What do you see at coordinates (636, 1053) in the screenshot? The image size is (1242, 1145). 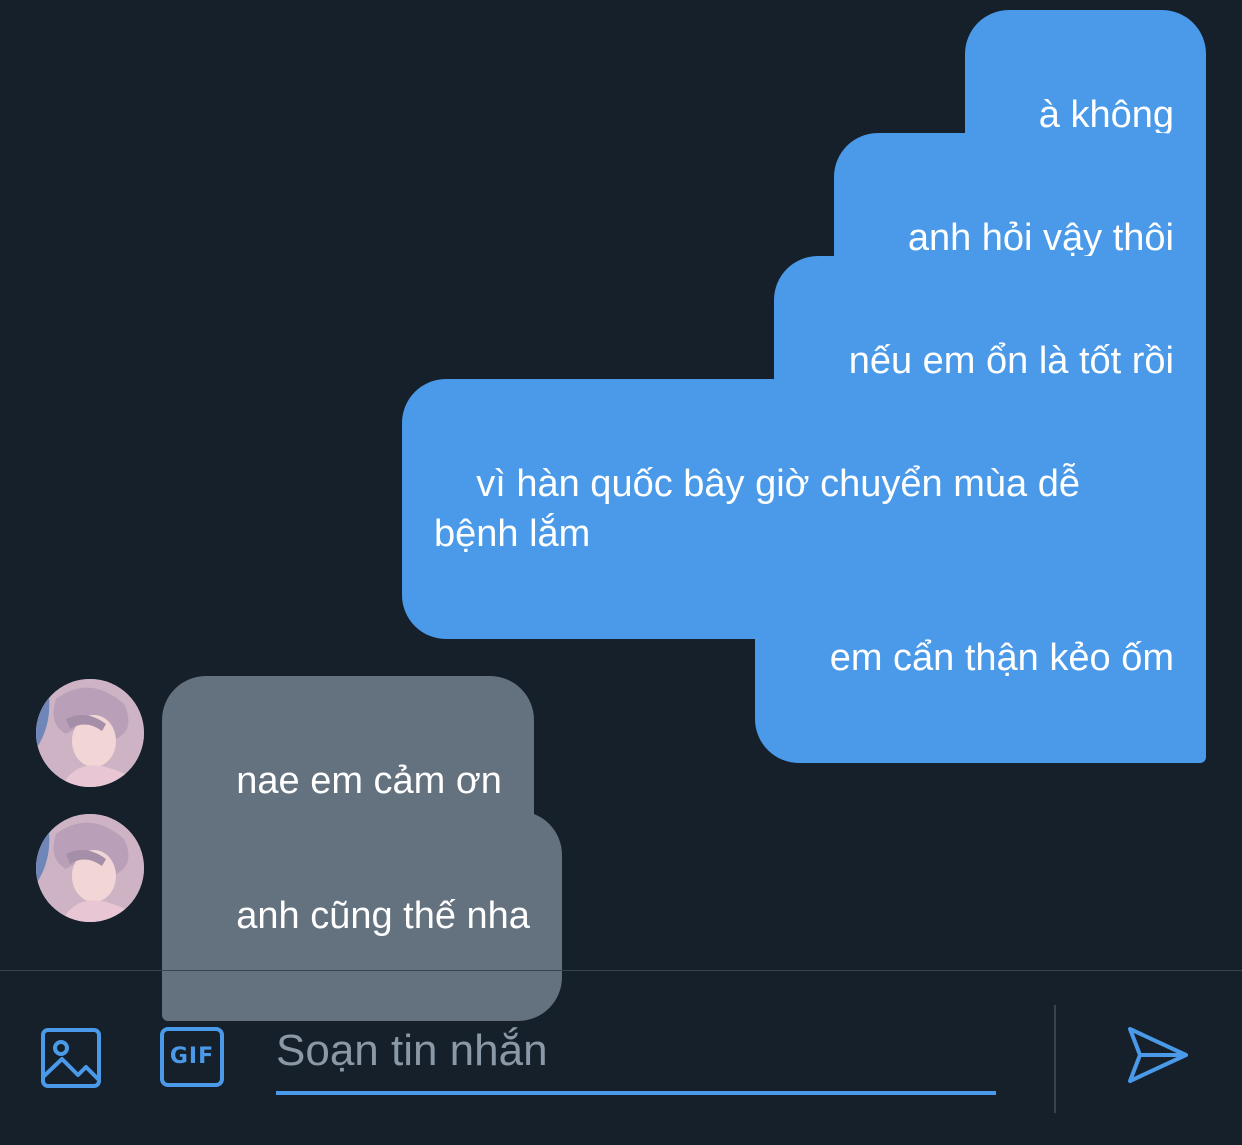 I see `message-input` at bounding box center [636, 1053].